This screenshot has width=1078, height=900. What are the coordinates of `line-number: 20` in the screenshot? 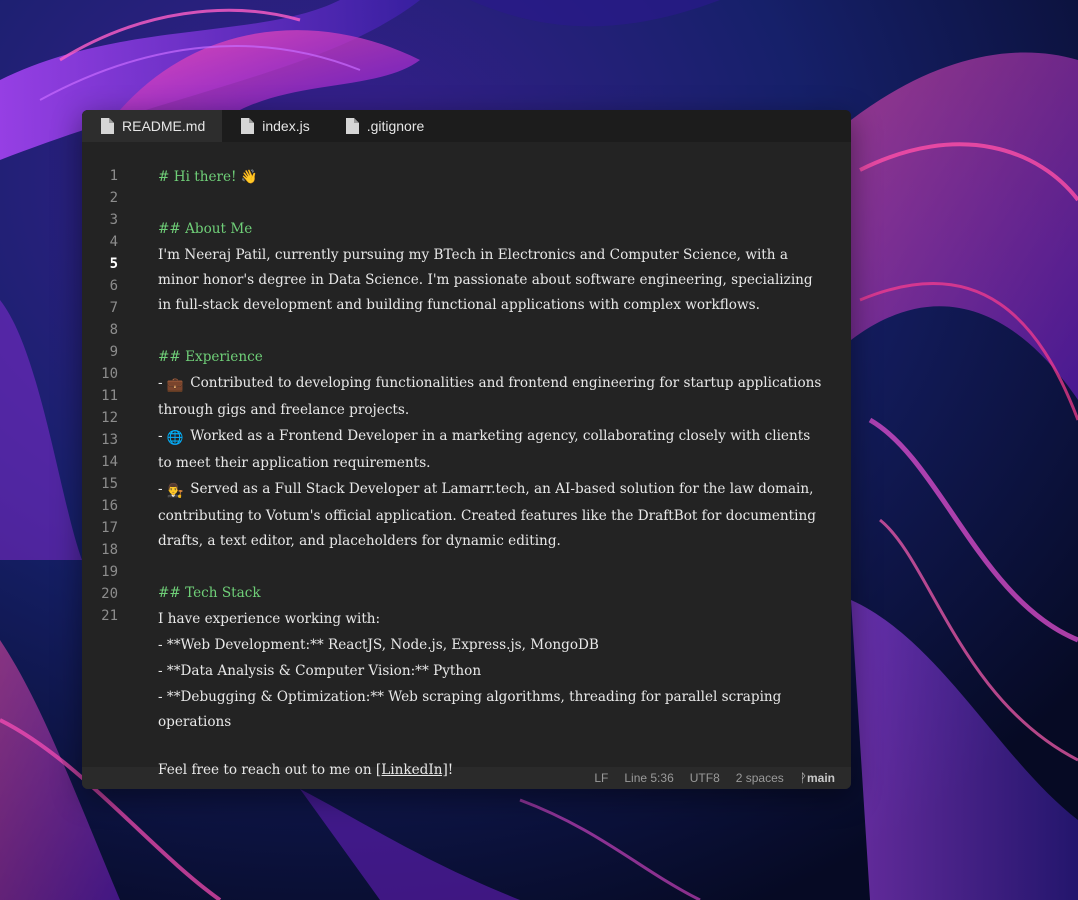 It's located at (109, 594).